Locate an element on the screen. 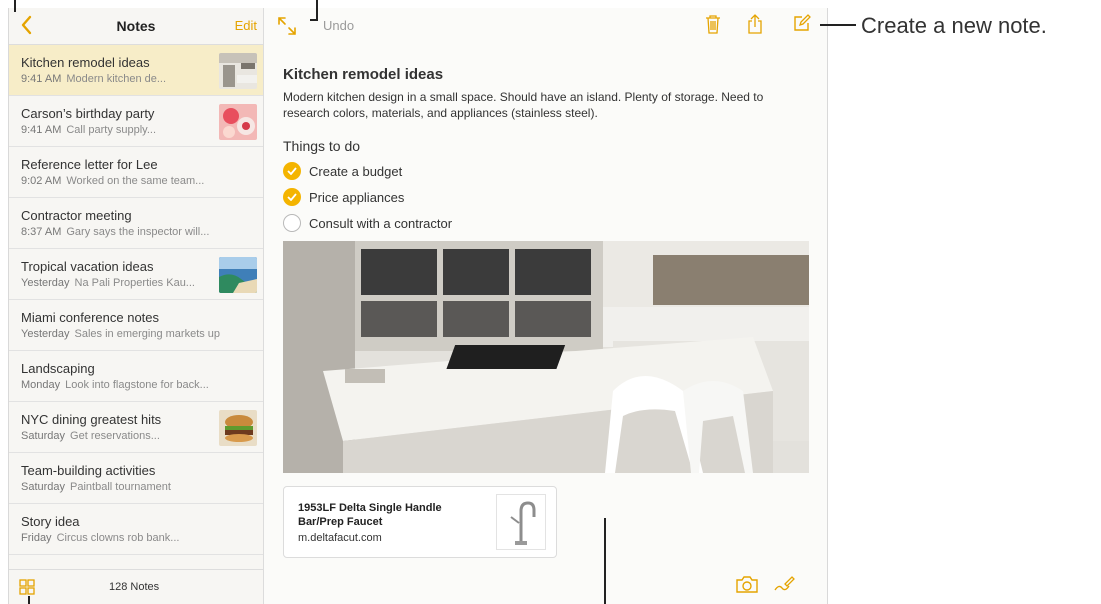  note-item-title: Reference letter for Lee is located at coordinates (89, 164).